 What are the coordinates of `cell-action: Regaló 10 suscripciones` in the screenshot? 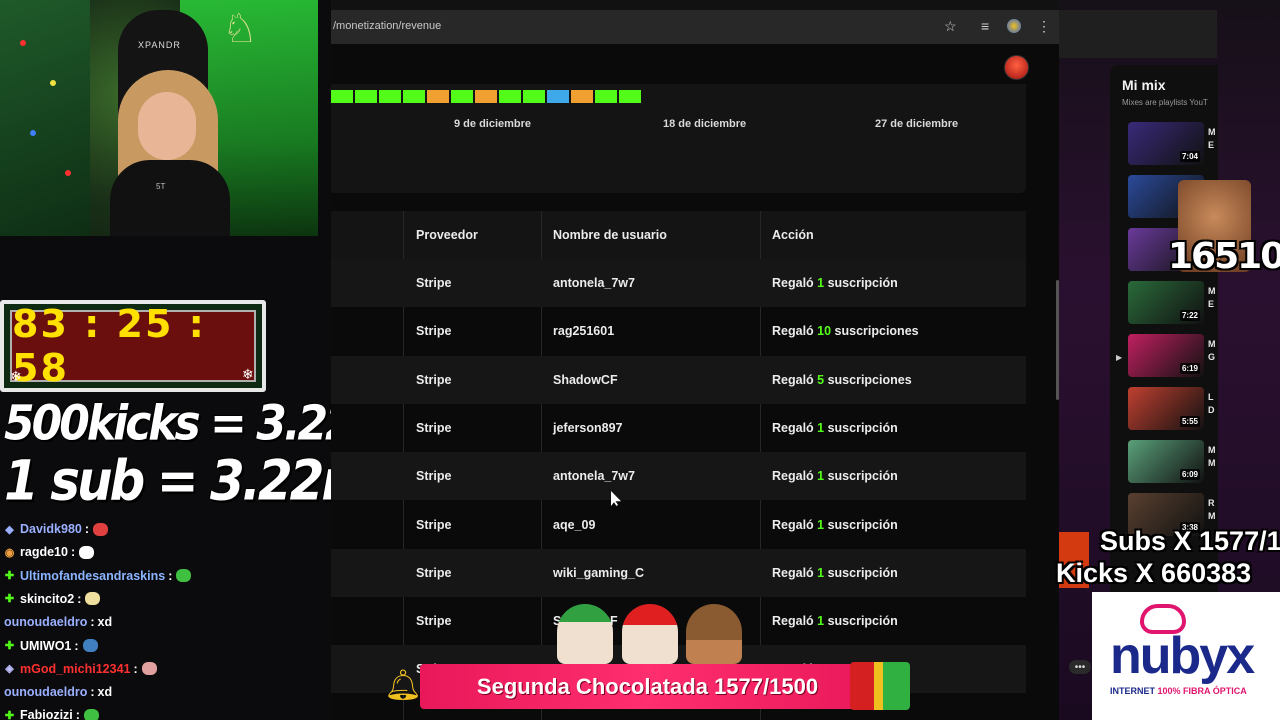 It's located at (845, 331).